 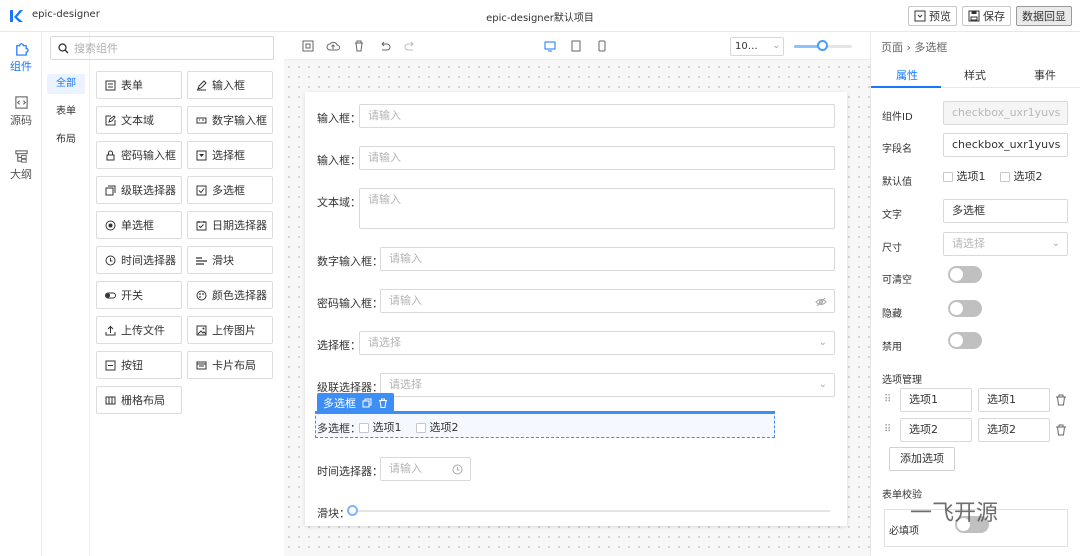 I want to click on component-textarea: 文本域, so click(x=139, y=120).